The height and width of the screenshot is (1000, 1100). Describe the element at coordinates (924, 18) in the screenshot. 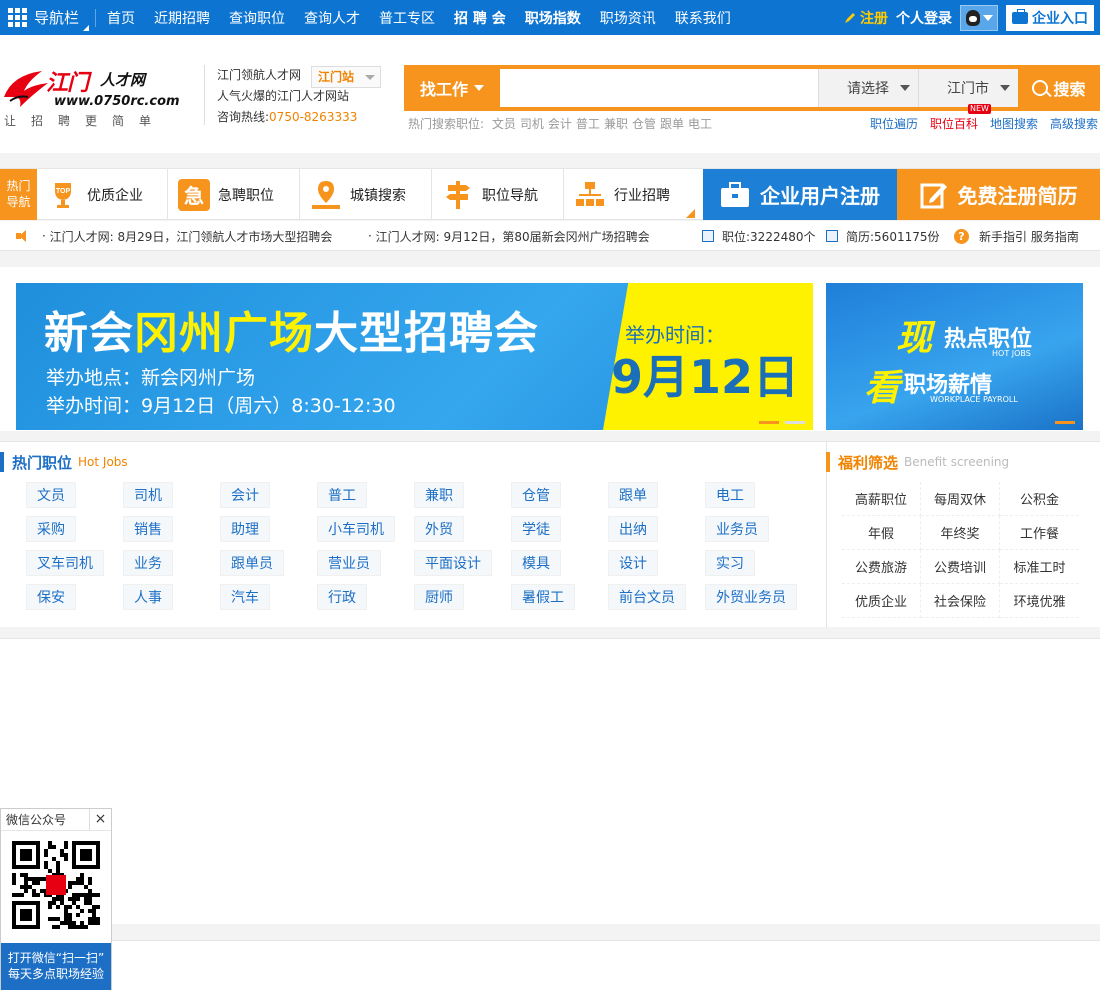

I see `personal-login-link: 个人登录` at that location.